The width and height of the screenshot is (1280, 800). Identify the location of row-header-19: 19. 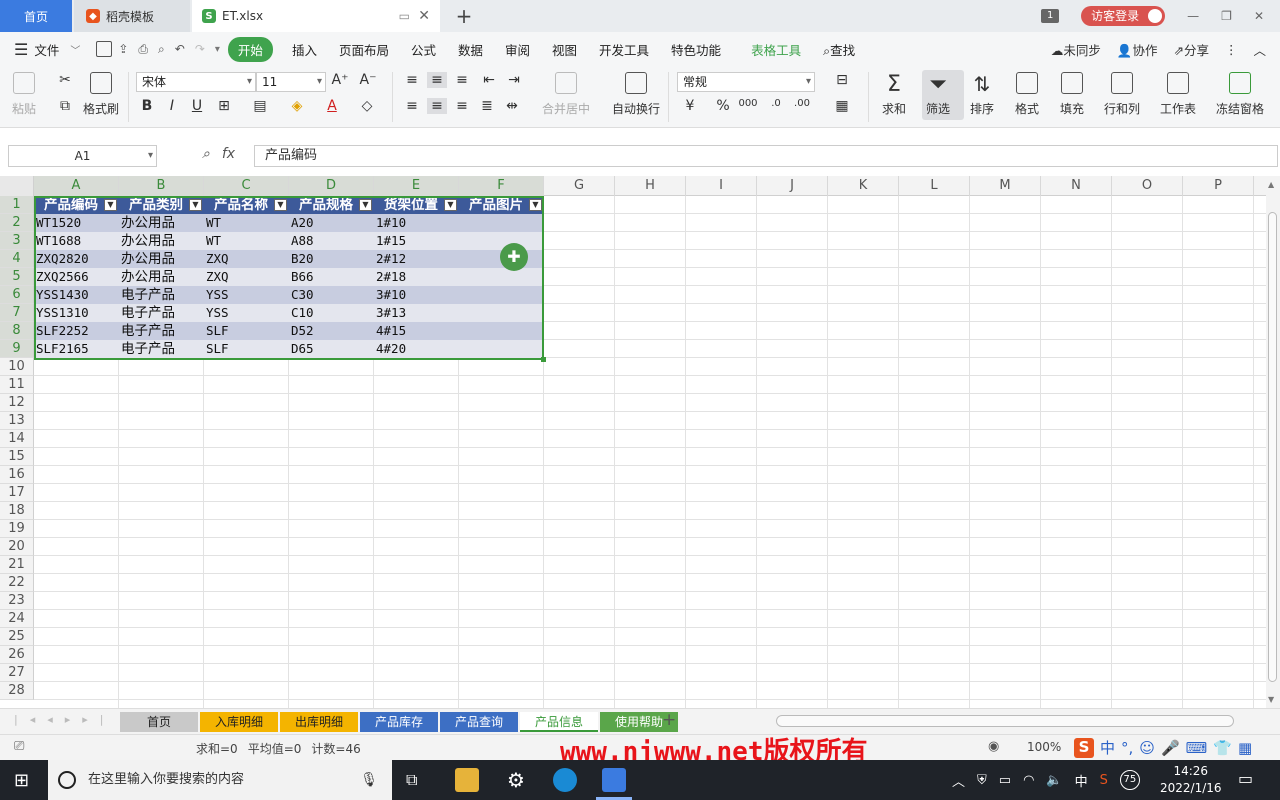
(17, 529).